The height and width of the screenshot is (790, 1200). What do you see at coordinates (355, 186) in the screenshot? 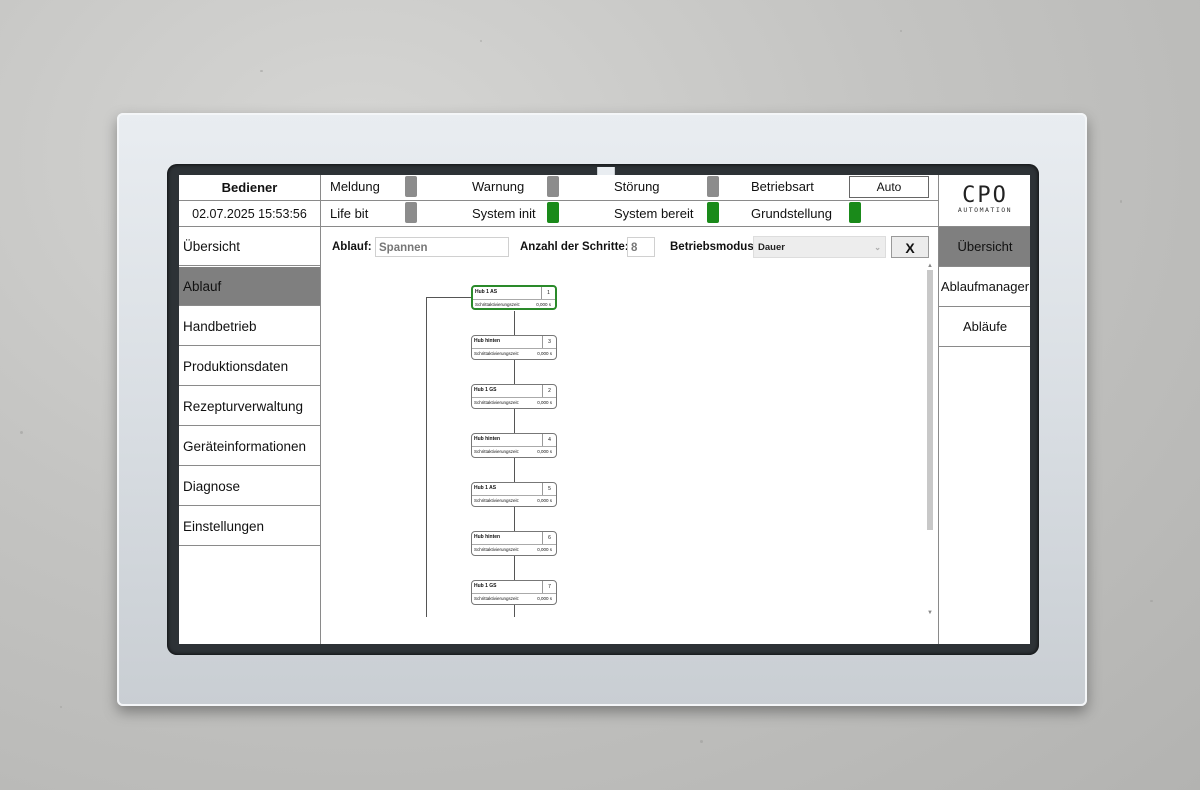
I see `status-label-meldung: Meldung` at bounding box center [355, 186].